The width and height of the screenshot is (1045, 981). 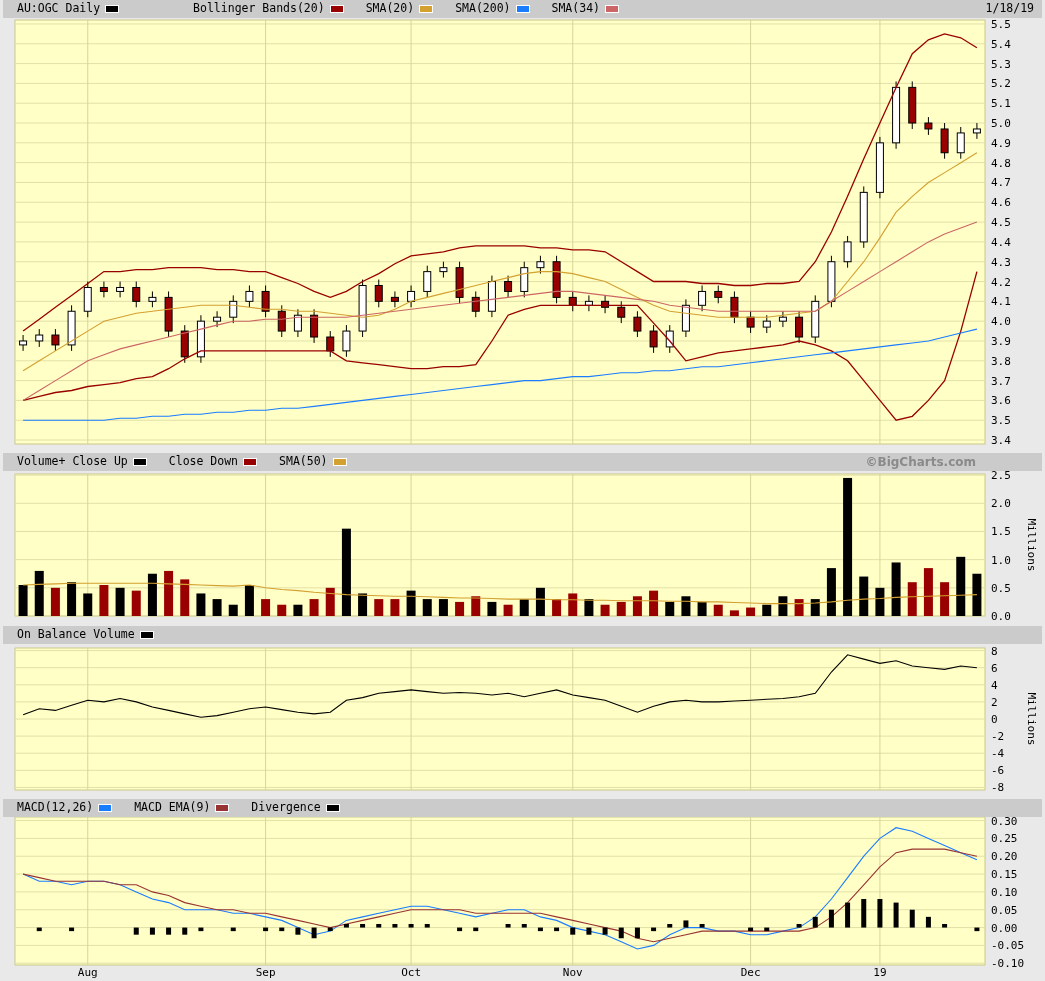 I want to click on axis-label: 0.0, so click(x=1001, y=616).